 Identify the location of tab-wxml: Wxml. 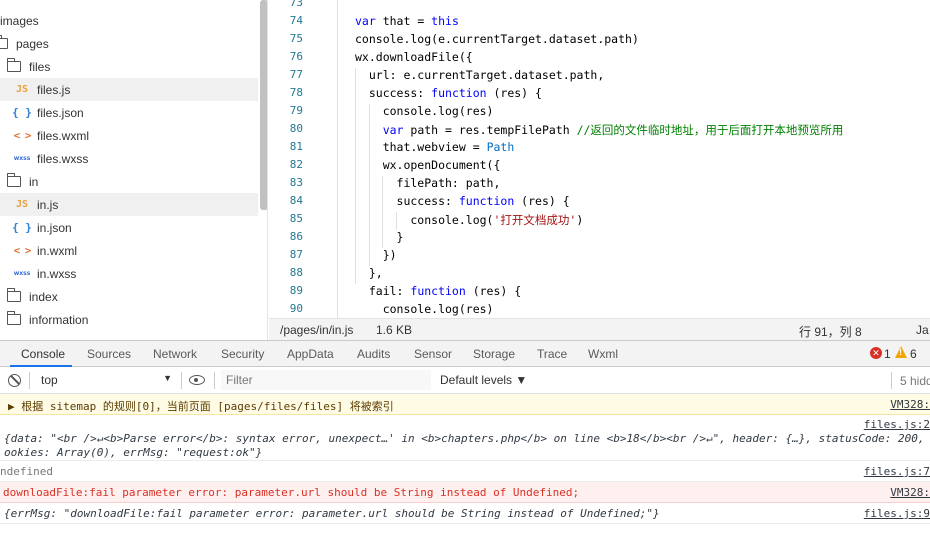
(603, 354).